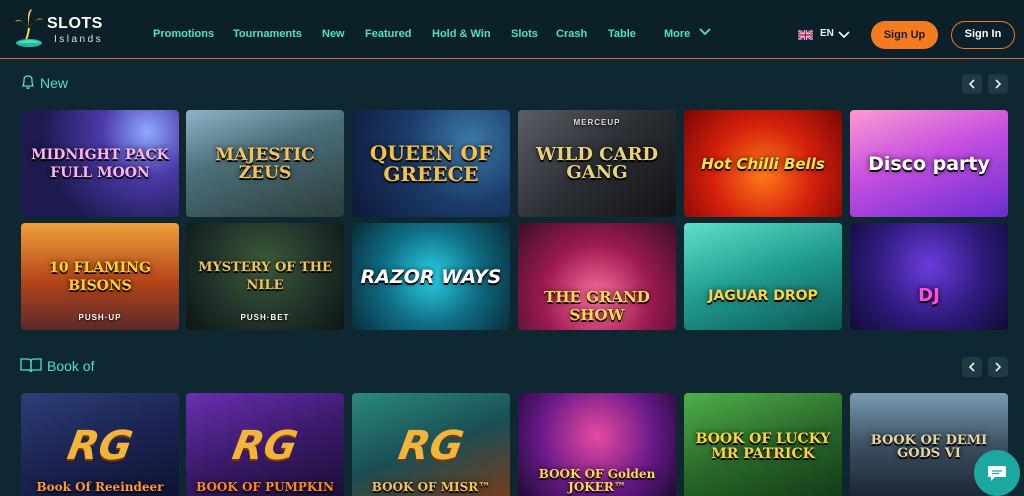 This screenshot has width=1024, height=496. I want to click on game-subtitle: PUSH·BET, so click(265, 317).